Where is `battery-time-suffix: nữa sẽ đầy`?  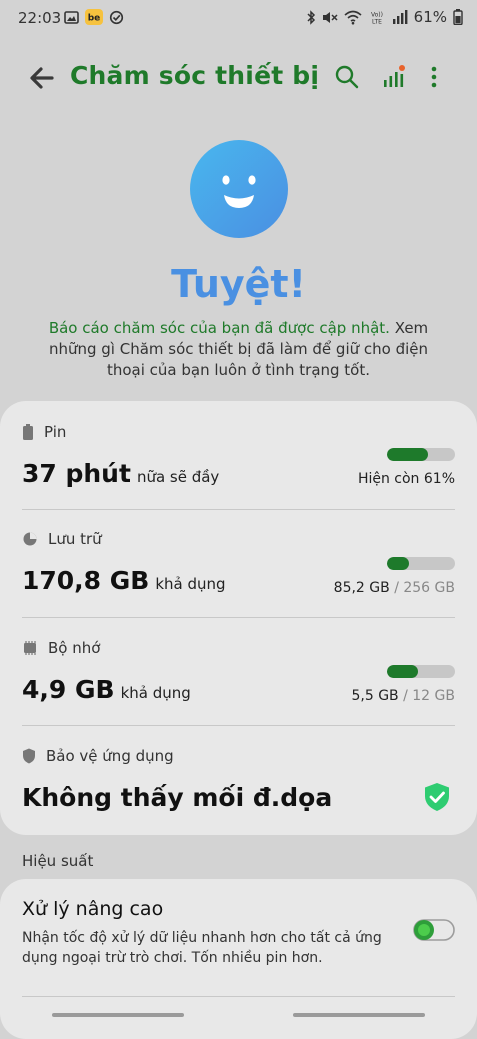 battery-time-suffix: nữa sẽ đầy is located at coordinates (178, 477).